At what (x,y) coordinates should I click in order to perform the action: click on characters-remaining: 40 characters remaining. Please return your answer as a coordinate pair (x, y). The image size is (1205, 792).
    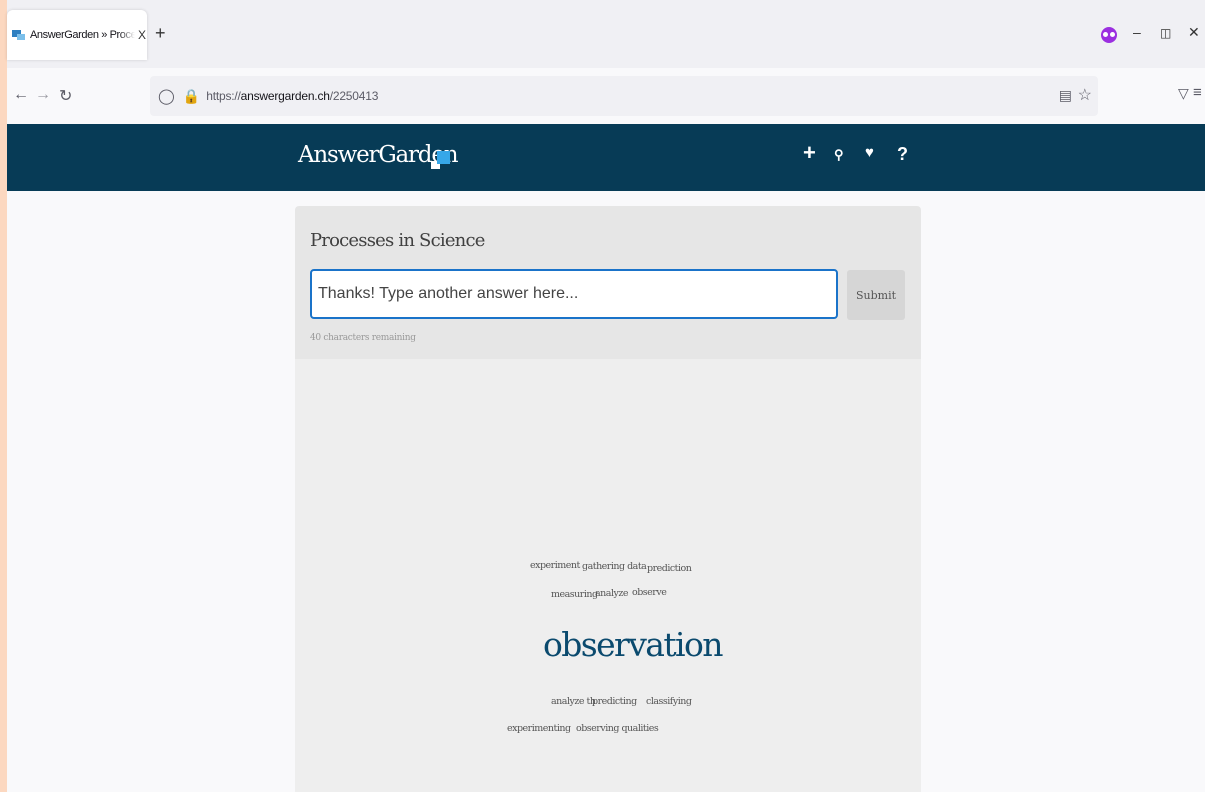
    Looking at the image, I should click on (363, 338).